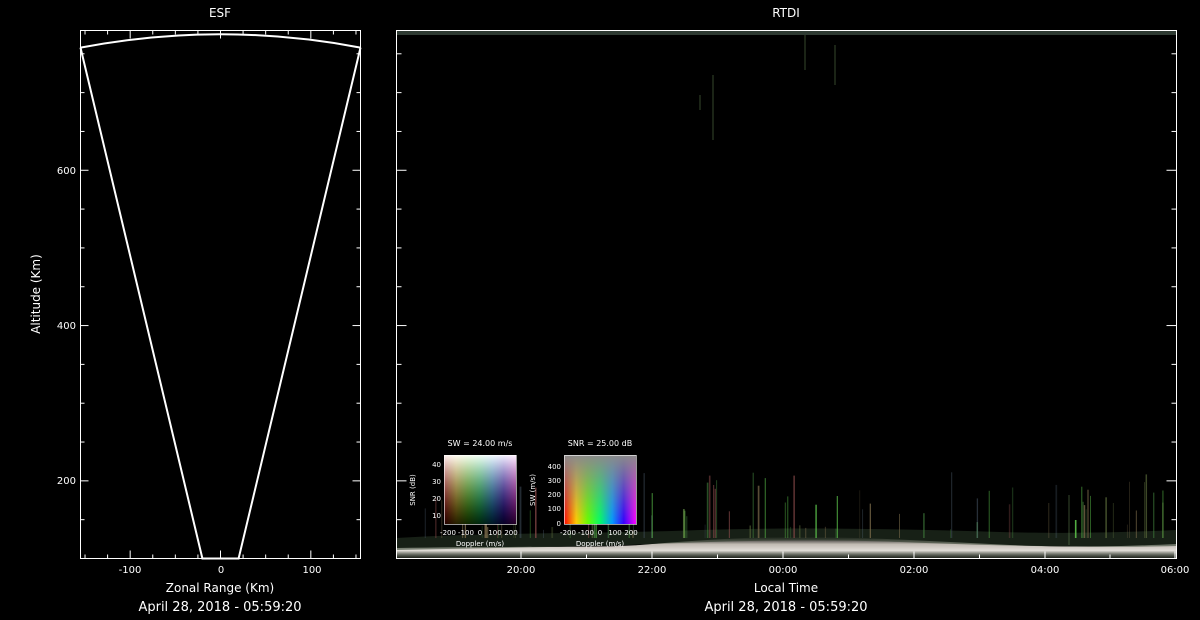 The image size is (1200, 620). I want to click on rtdi-title: RTDI, so click(786, 13).